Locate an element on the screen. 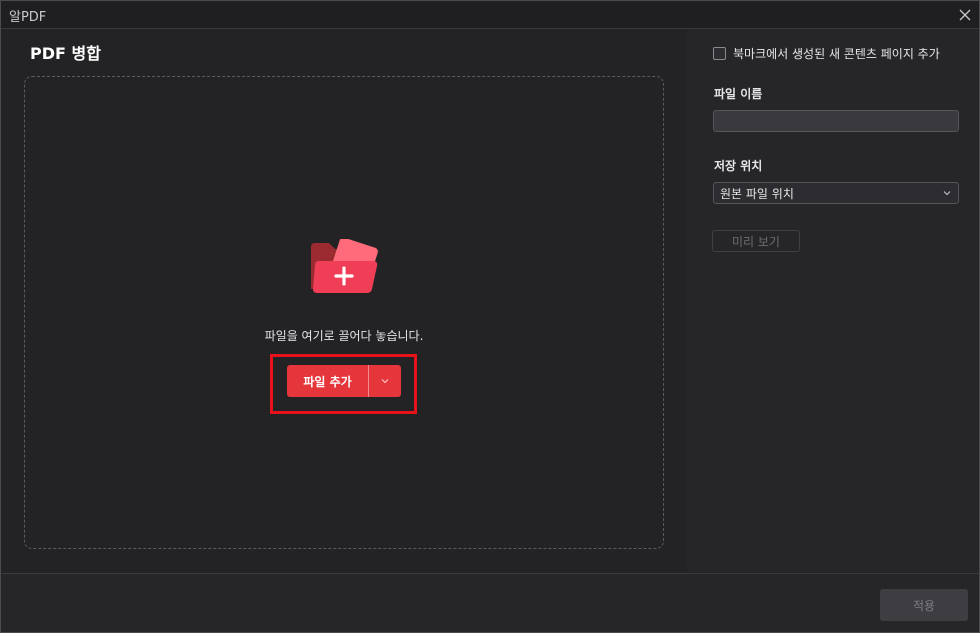 Image resolution: width=980 pixels, height=633 pixels. page-title: PDF 병합 is located at coordinates (65, 53).